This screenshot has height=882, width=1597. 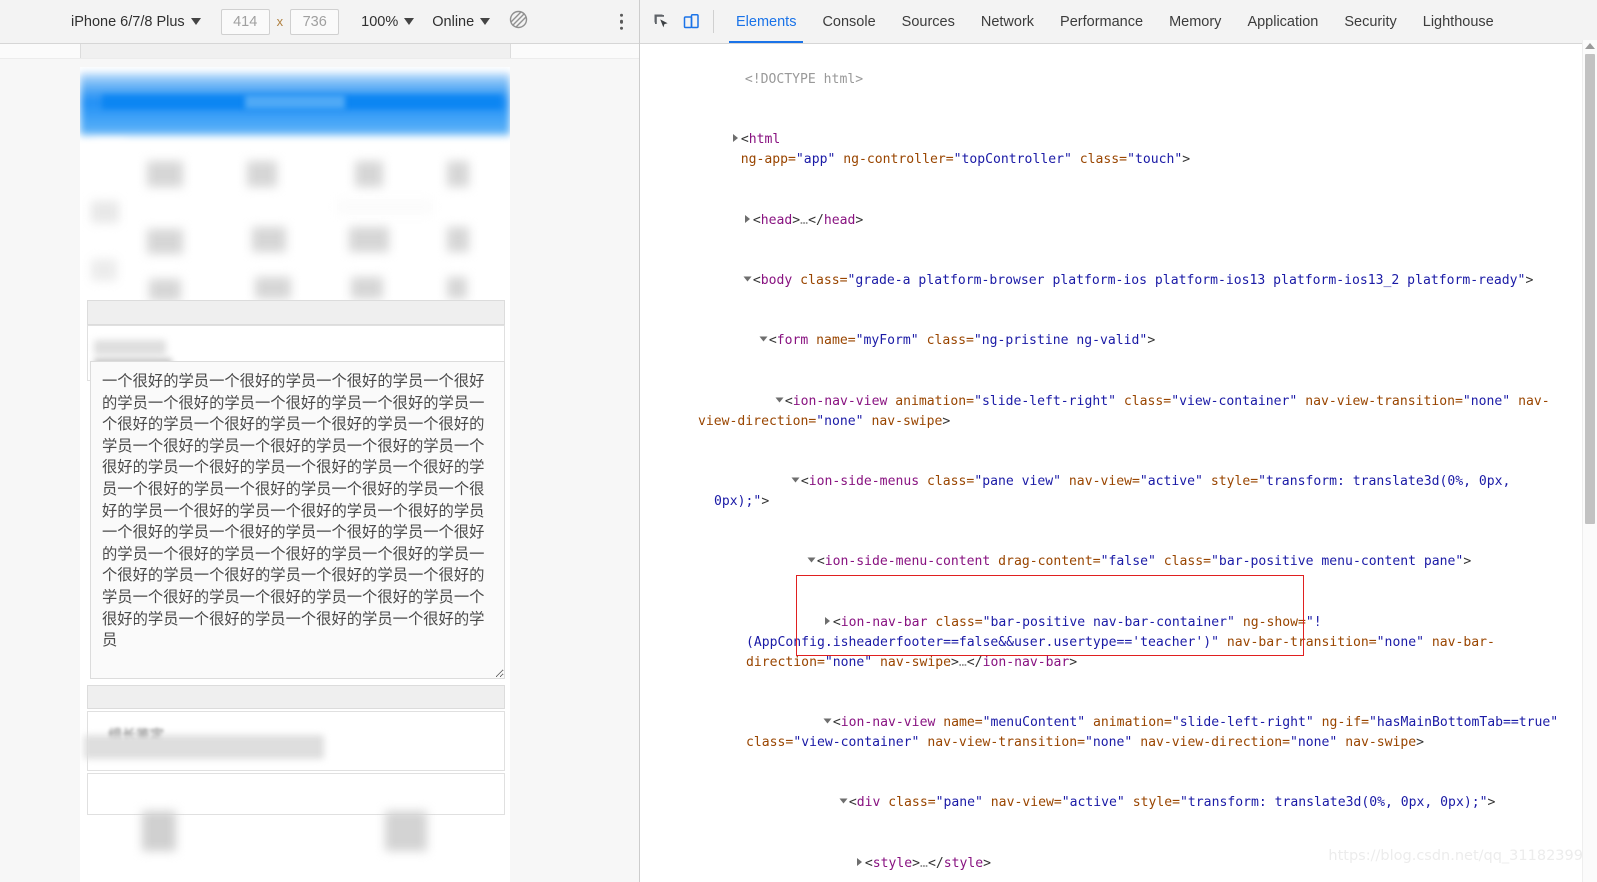 I want to click on blurred-footer-bar, so click(x=296, y=837).